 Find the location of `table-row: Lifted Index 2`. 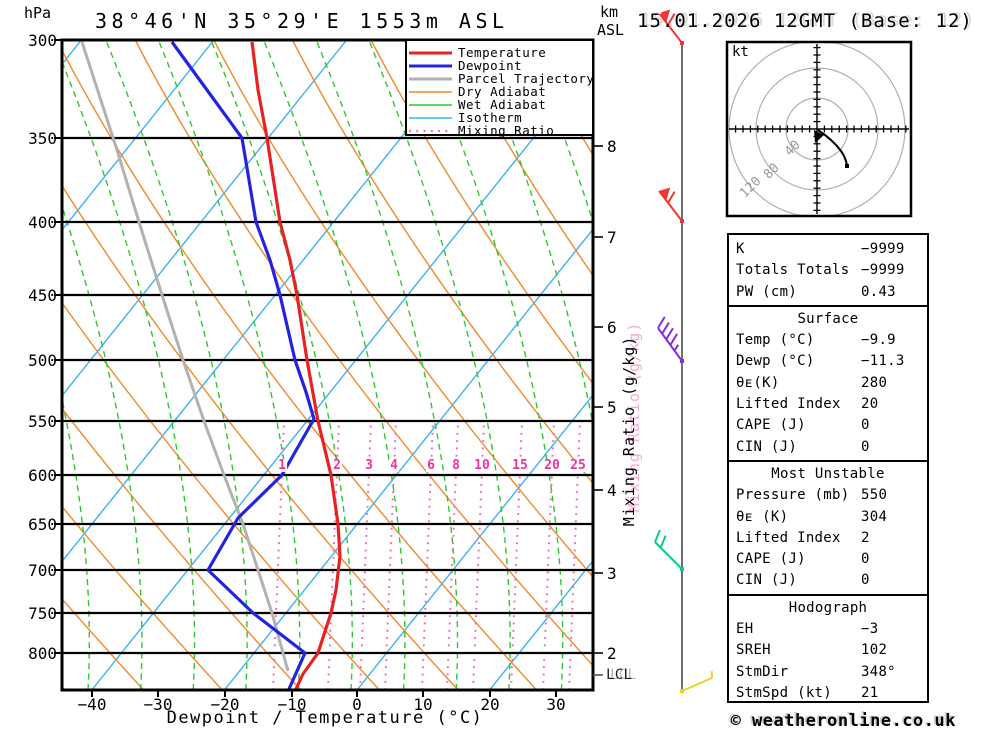

table-row: Lifted Index 2 is located at coordinates (828, 538).